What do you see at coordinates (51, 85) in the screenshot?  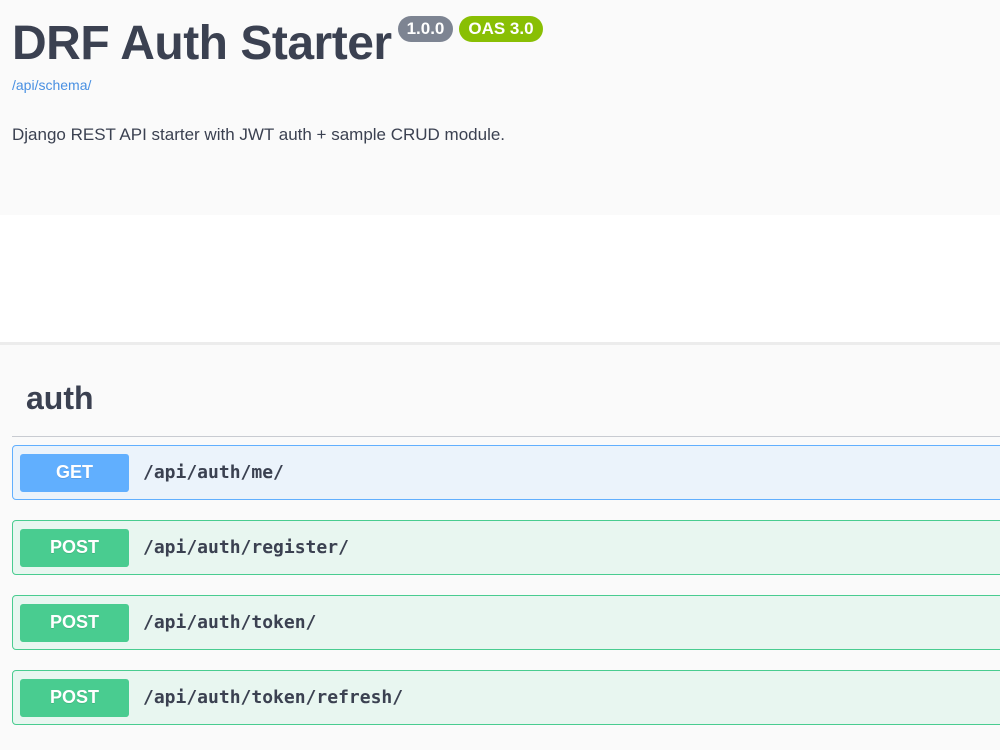 I see `schema-link: /api/schema/` at bounding box center [51, 85].